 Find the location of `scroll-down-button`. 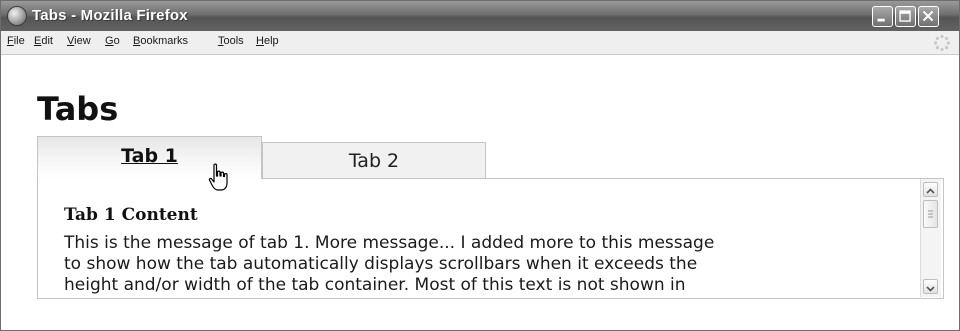

scroll-down-button is located at coordinates (930, 286).